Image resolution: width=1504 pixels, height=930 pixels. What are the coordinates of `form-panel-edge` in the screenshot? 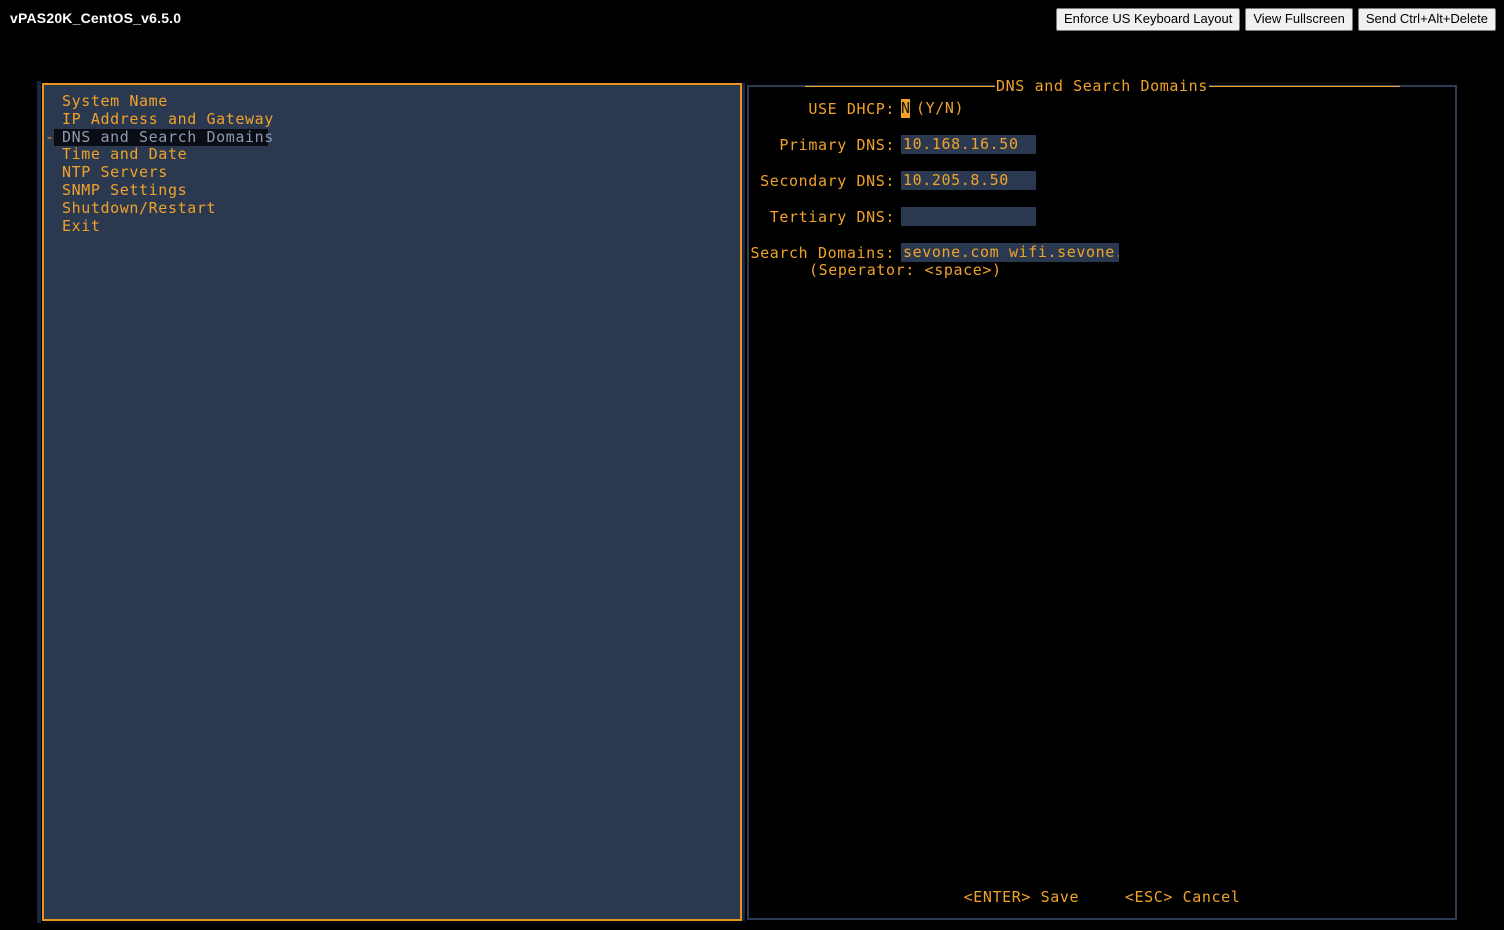 It's located at (743, 502).